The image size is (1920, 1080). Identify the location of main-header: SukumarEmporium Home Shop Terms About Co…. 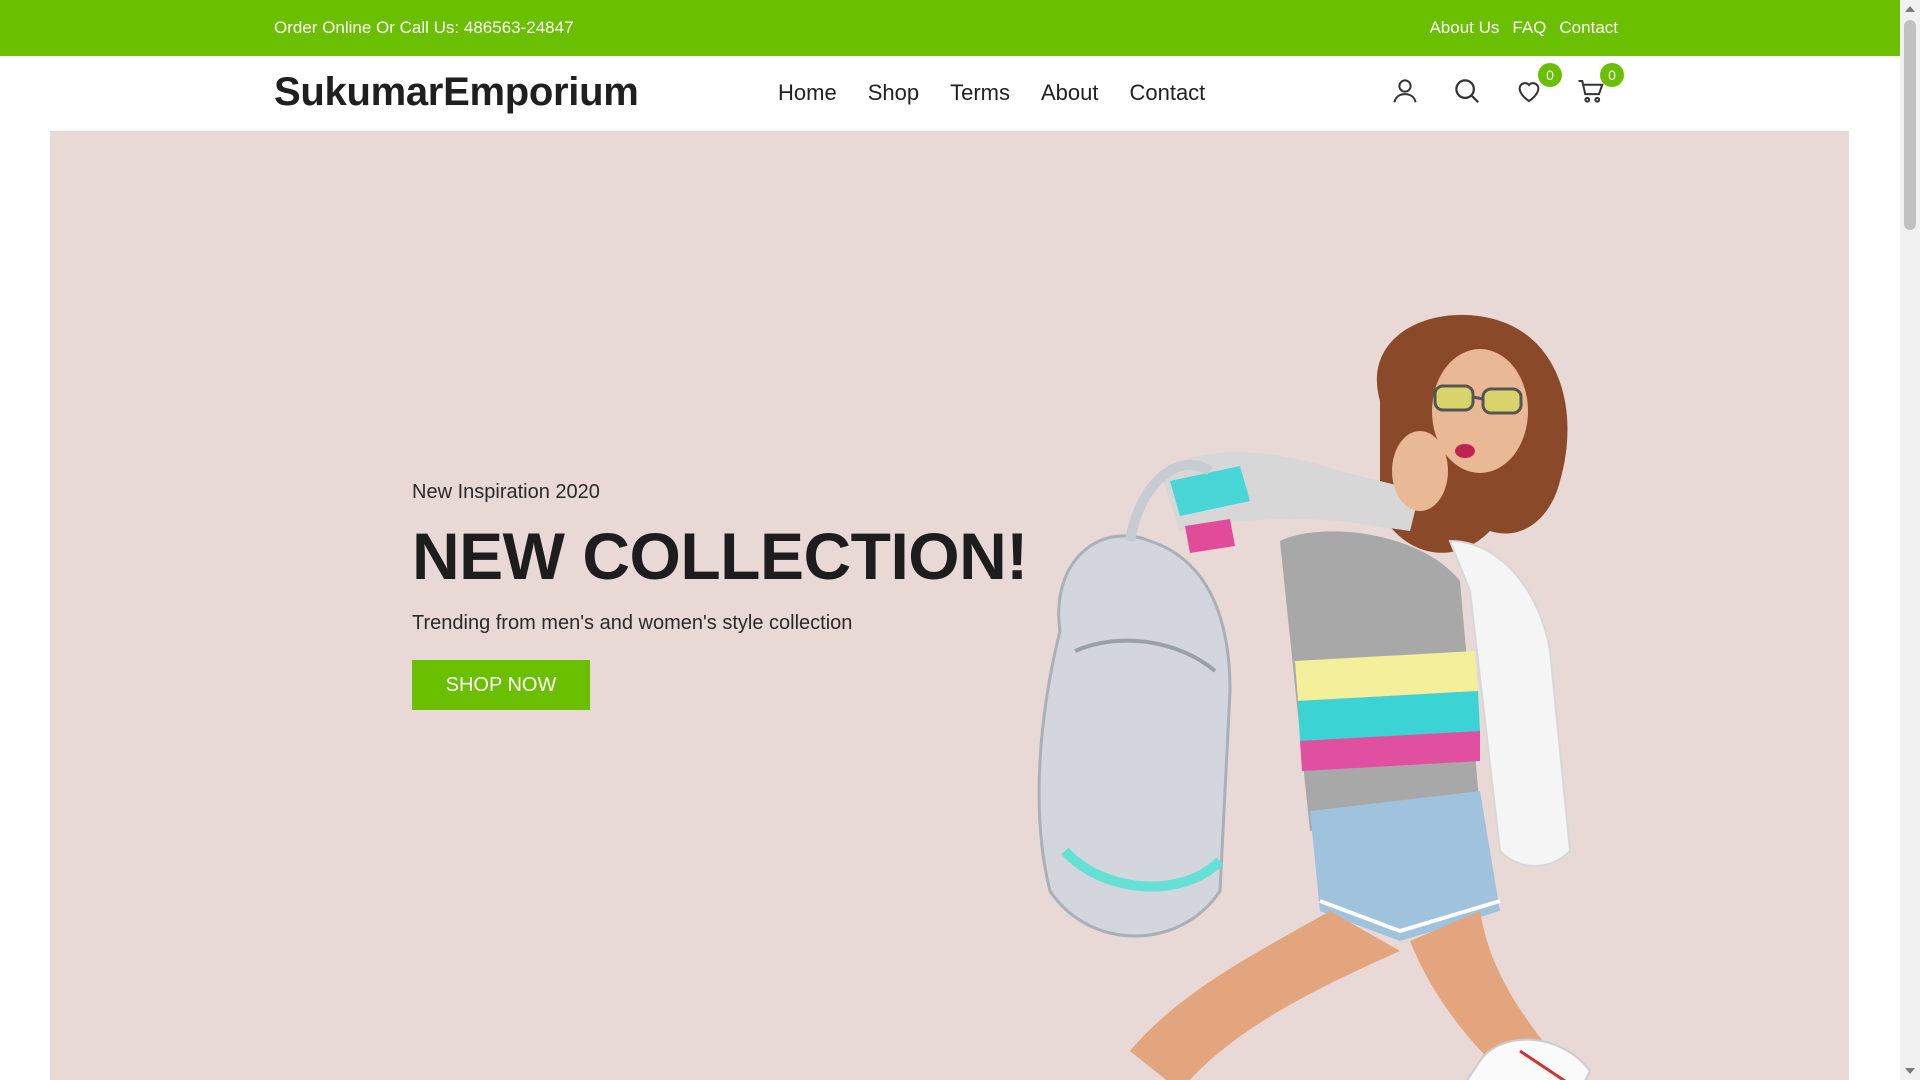
(950, 93).